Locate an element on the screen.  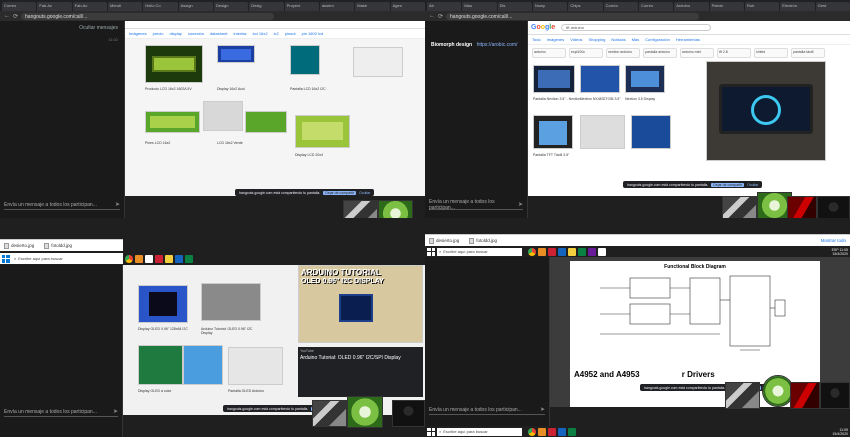
tab: Design is located at coordinates (231, 6).